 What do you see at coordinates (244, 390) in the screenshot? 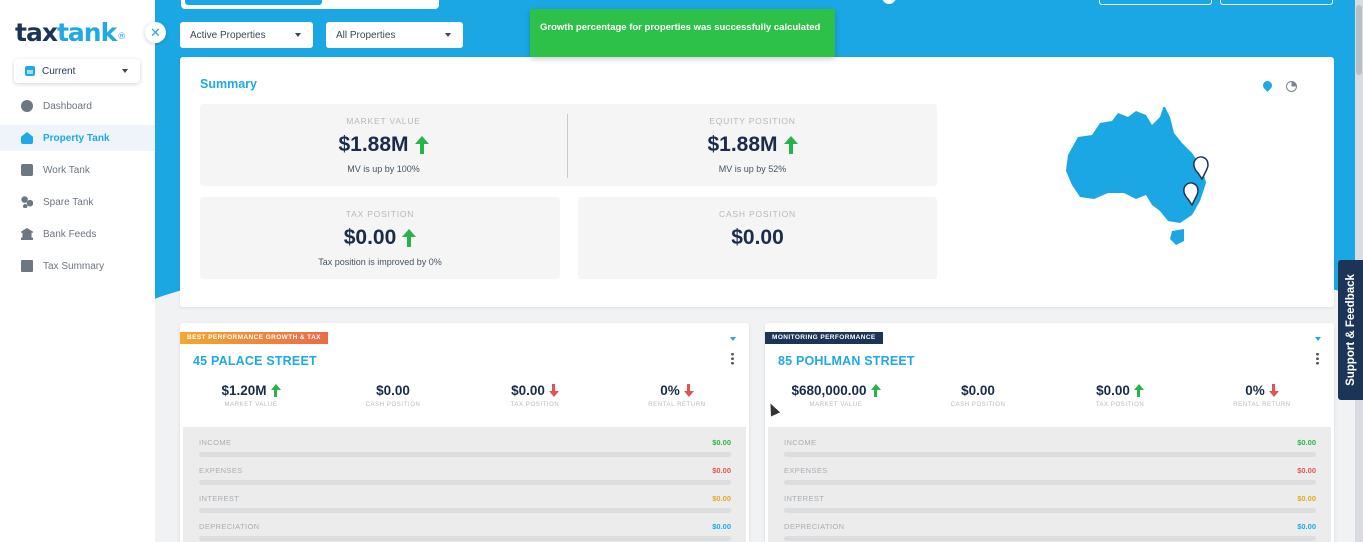
I see `metric-value-text: $1.20M` at bounding box center [244, 390].